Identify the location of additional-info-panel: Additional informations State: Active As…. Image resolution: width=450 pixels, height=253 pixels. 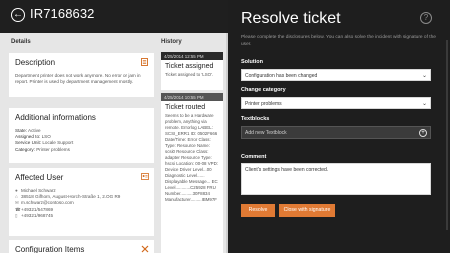
(81, 135).